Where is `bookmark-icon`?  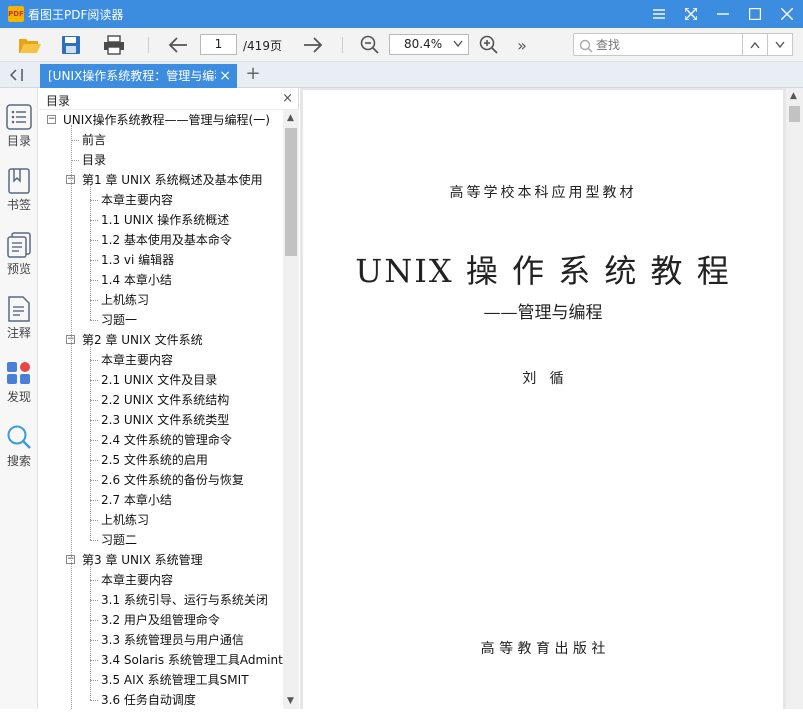 bookmark-icon is located at coordinates (19, 181).